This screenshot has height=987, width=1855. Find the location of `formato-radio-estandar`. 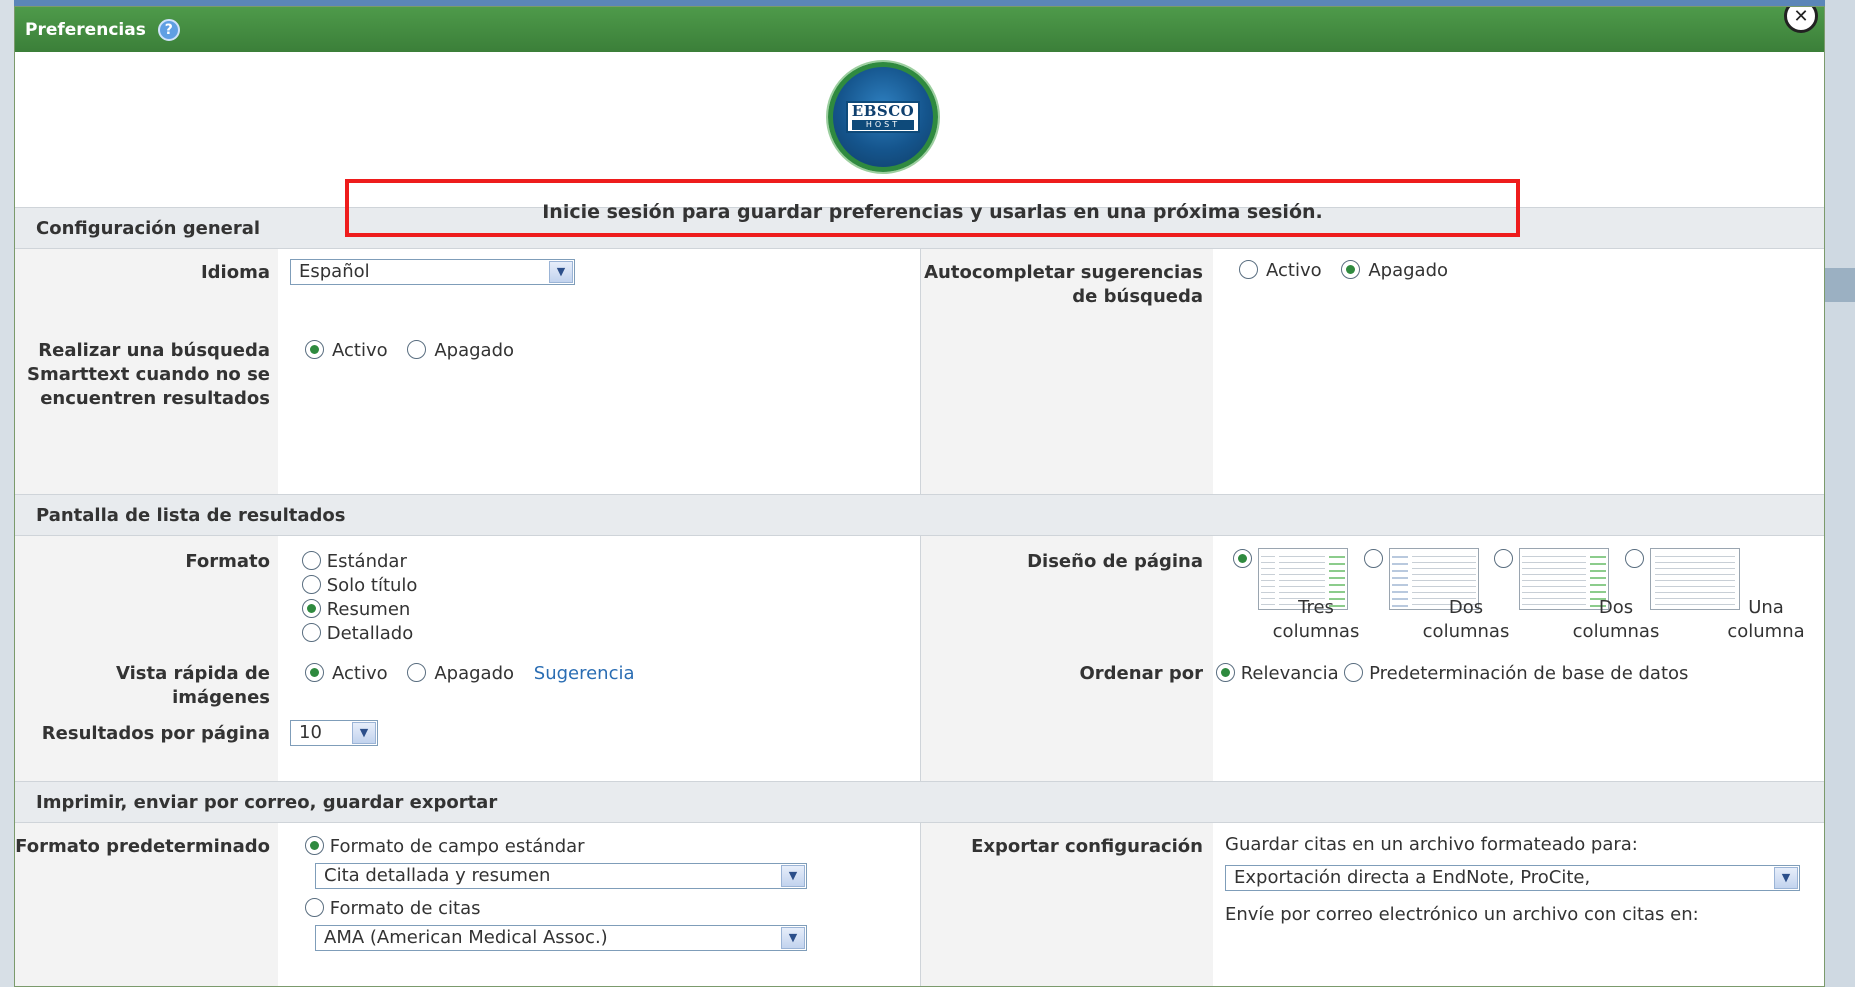

formato-radio-estandar is located at coordinates (311, 560).